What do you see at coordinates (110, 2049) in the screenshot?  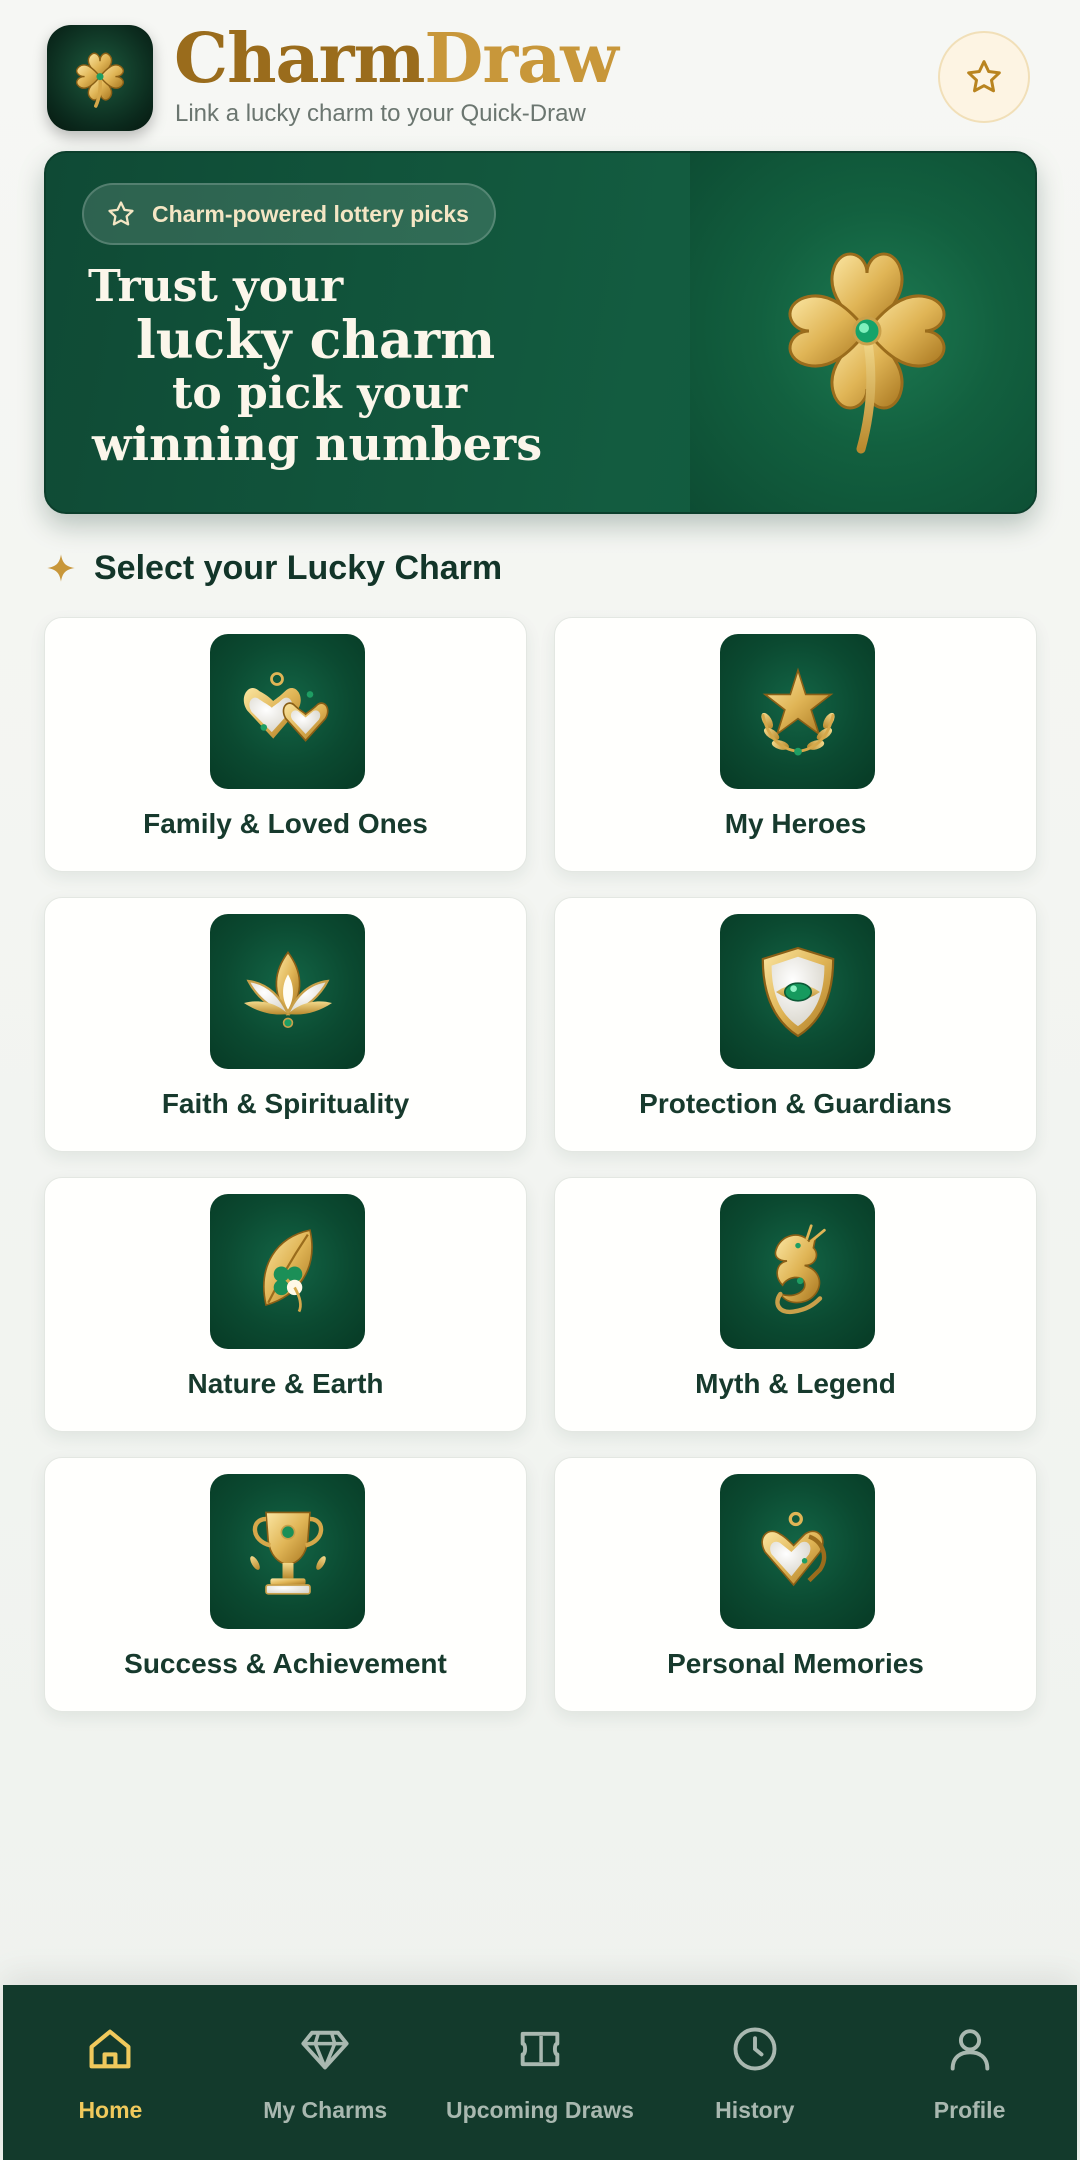 I see `home-icon` at bounding box center [110, 2049].